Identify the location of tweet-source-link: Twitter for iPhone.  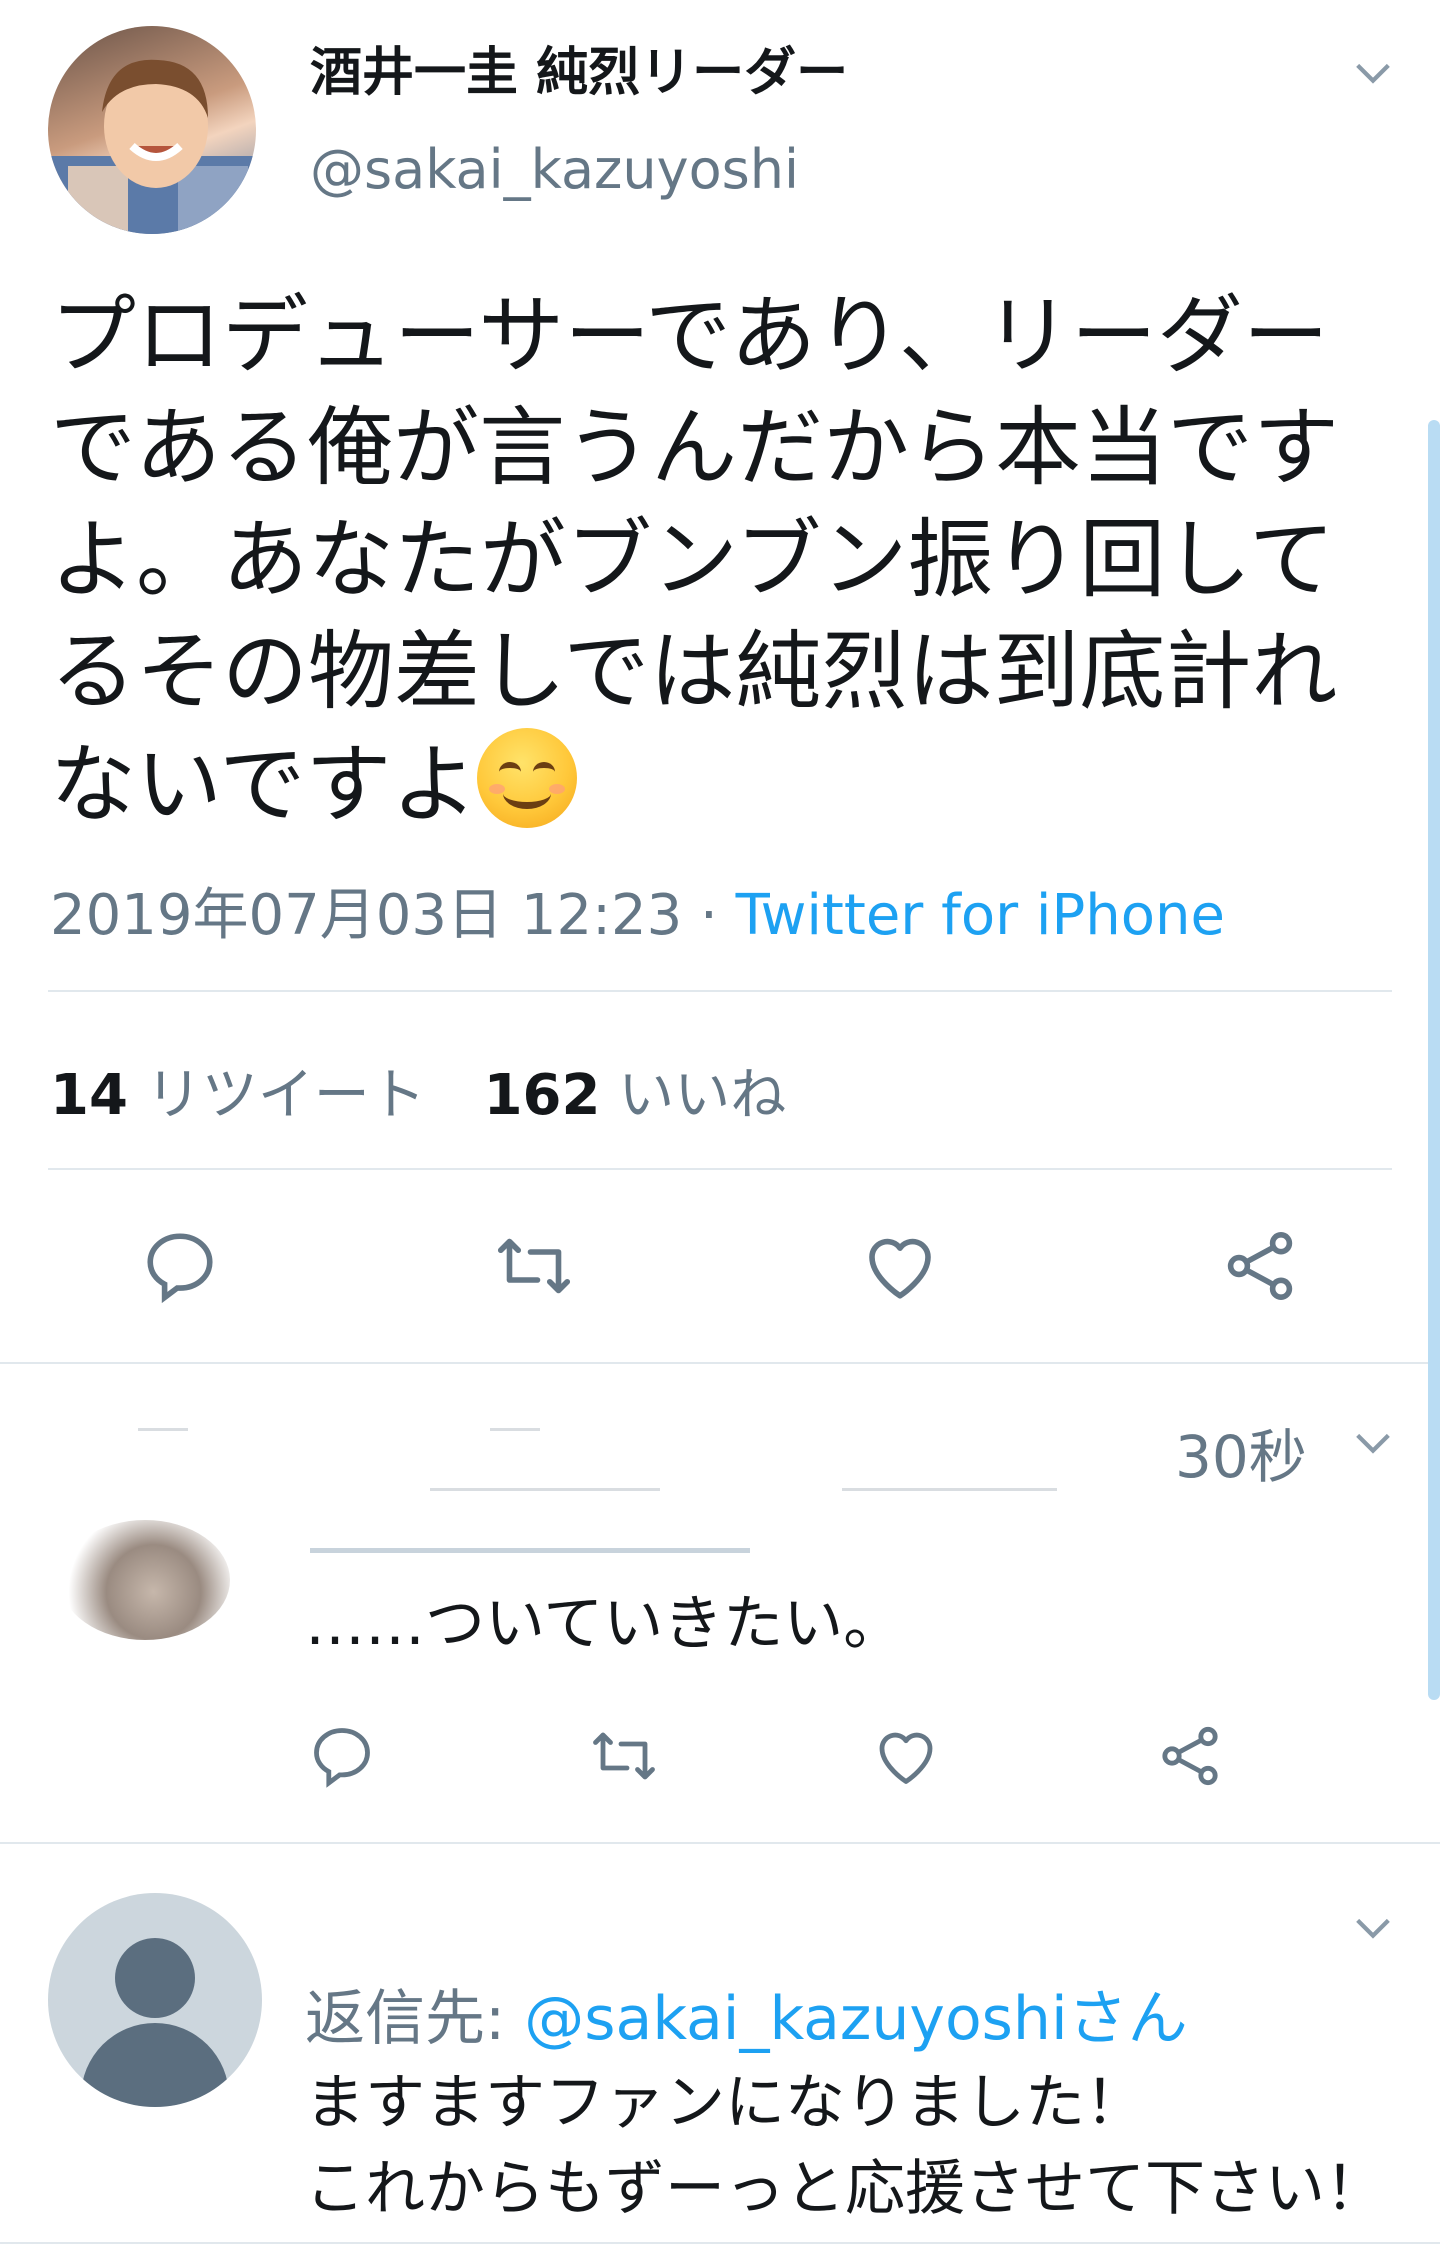
(980, 915).